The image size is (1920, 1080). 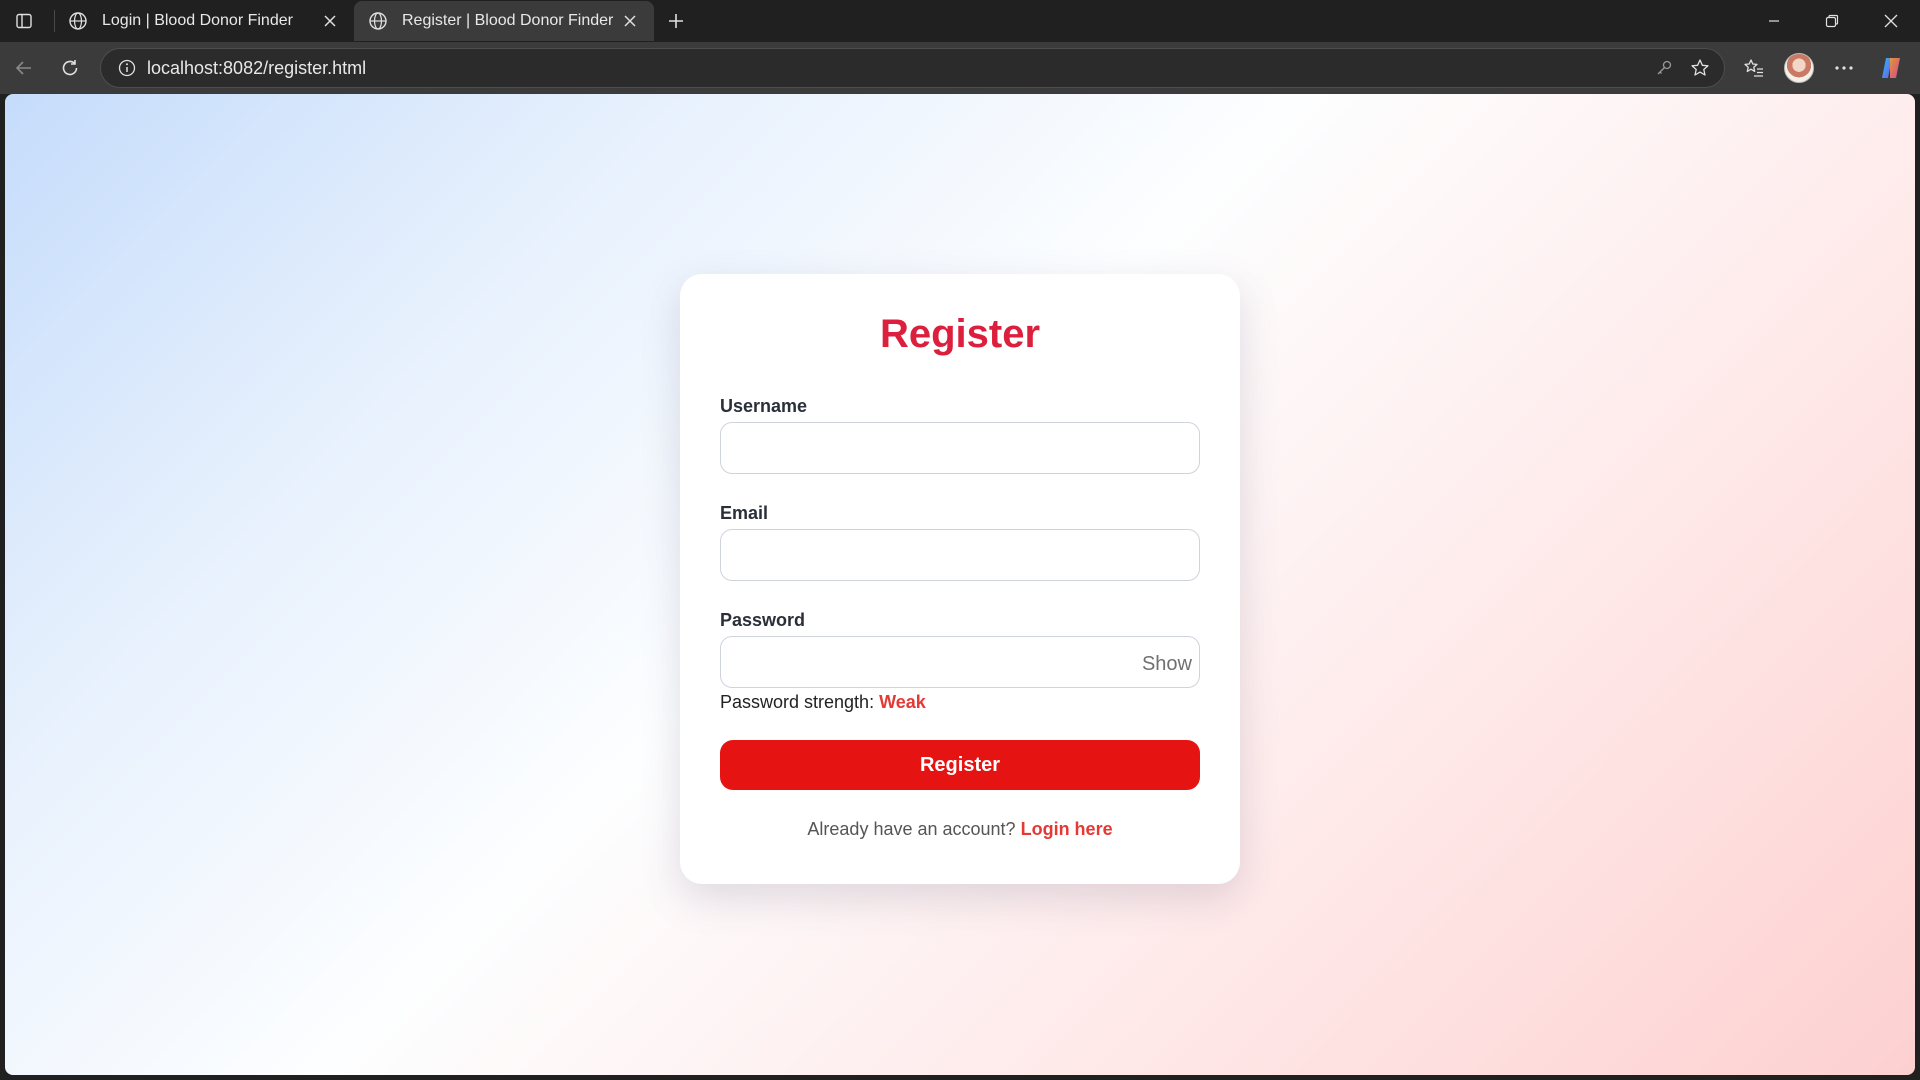 I want to click on show-password-toggle: Show, so click(x=1162, y=664).